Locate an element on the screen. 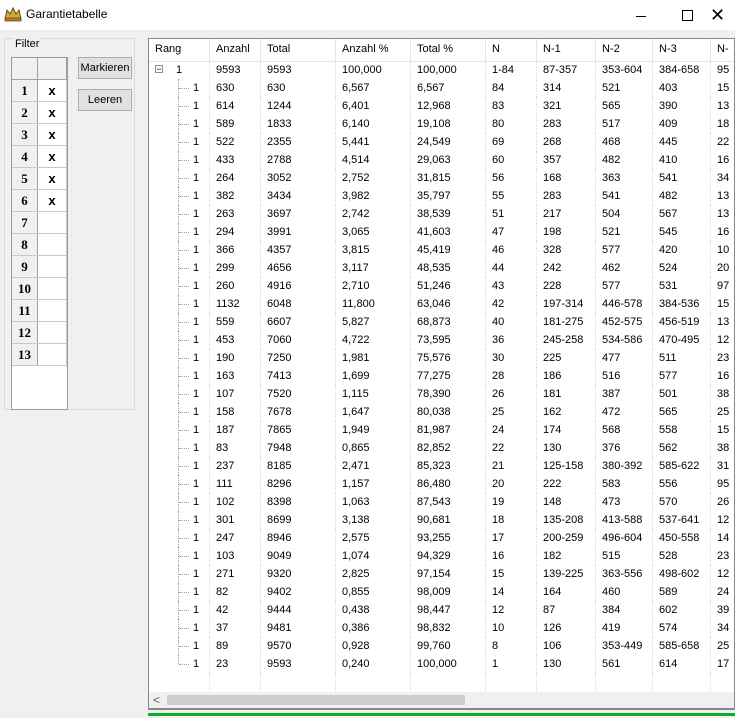 The image size is (735, 718). table-cell: 1 is located at coordinates (179, 232).